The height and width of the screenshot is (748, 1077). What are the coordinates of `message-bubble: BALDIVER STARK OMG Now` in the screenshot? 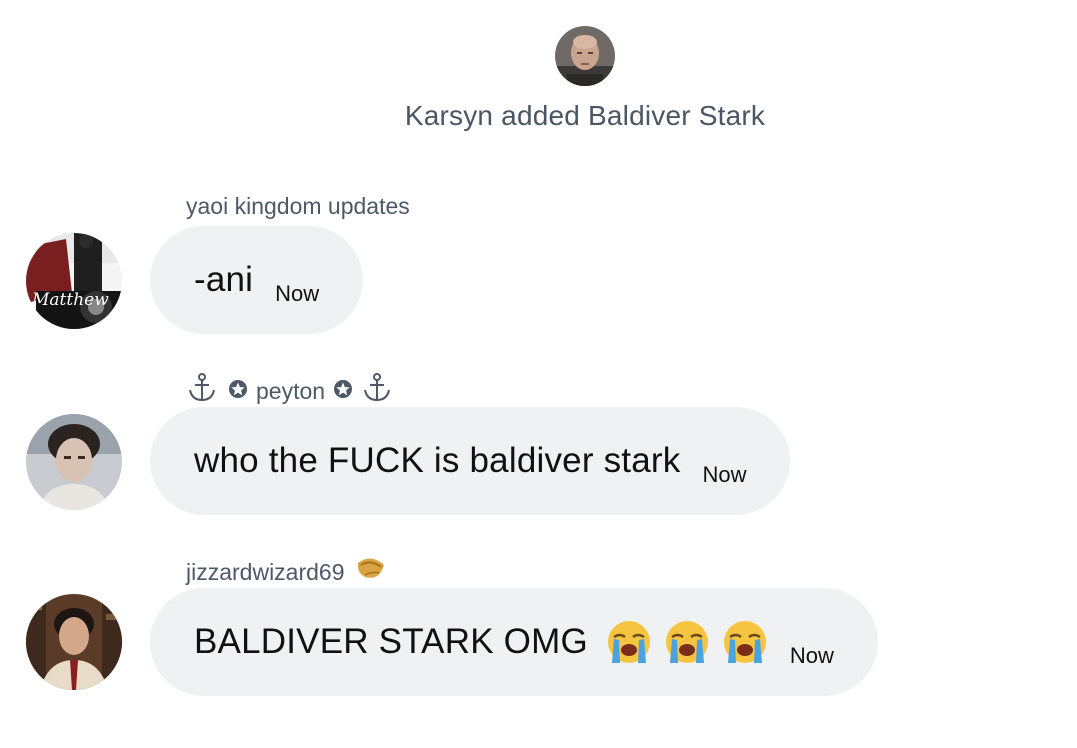 It's located at (514, 642).